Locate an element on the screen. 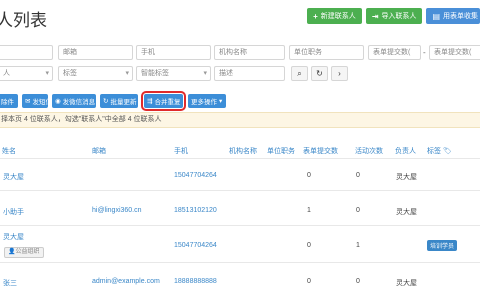  header-org: 机构名称 is located at coordinates (243, 151).